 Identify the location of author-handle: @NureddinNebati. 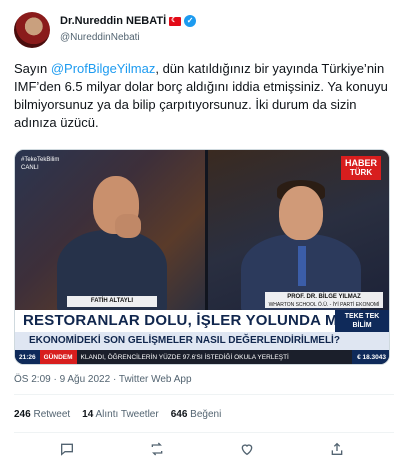
(100, 37).